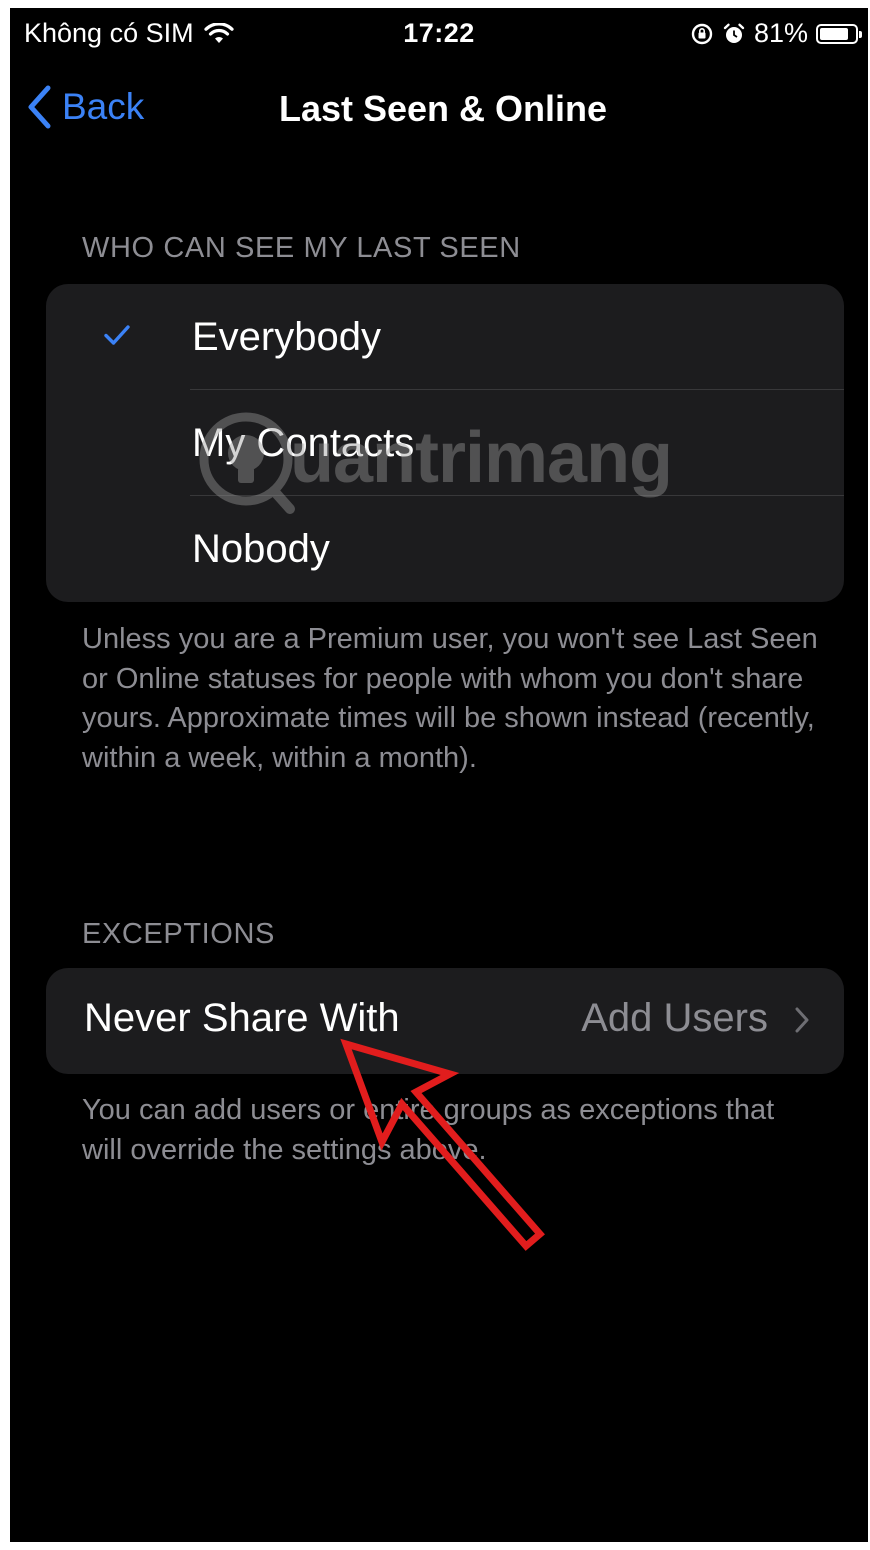 This screenshot has height=1550, width=870. What do you see at coordinates (261, 548) in the screenshot?
I see `option-label: Nobody` at bounding box center [261, 548].